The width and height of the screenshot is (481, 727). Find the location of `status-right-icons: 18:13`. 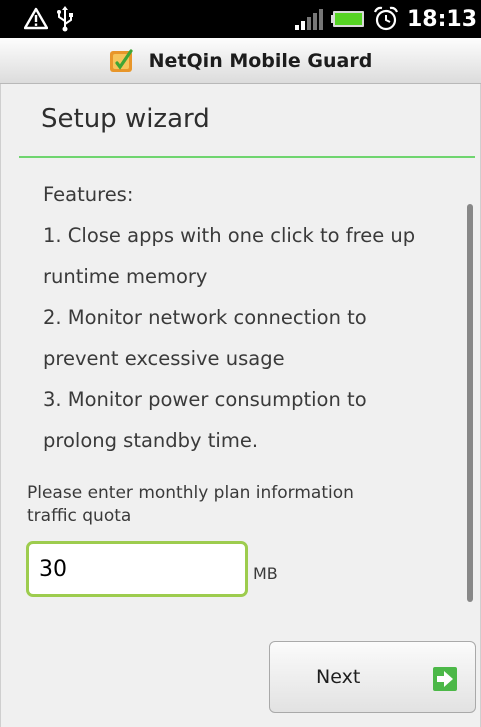

status-right-icons: 18:13 is located at coordinates (385, 19).